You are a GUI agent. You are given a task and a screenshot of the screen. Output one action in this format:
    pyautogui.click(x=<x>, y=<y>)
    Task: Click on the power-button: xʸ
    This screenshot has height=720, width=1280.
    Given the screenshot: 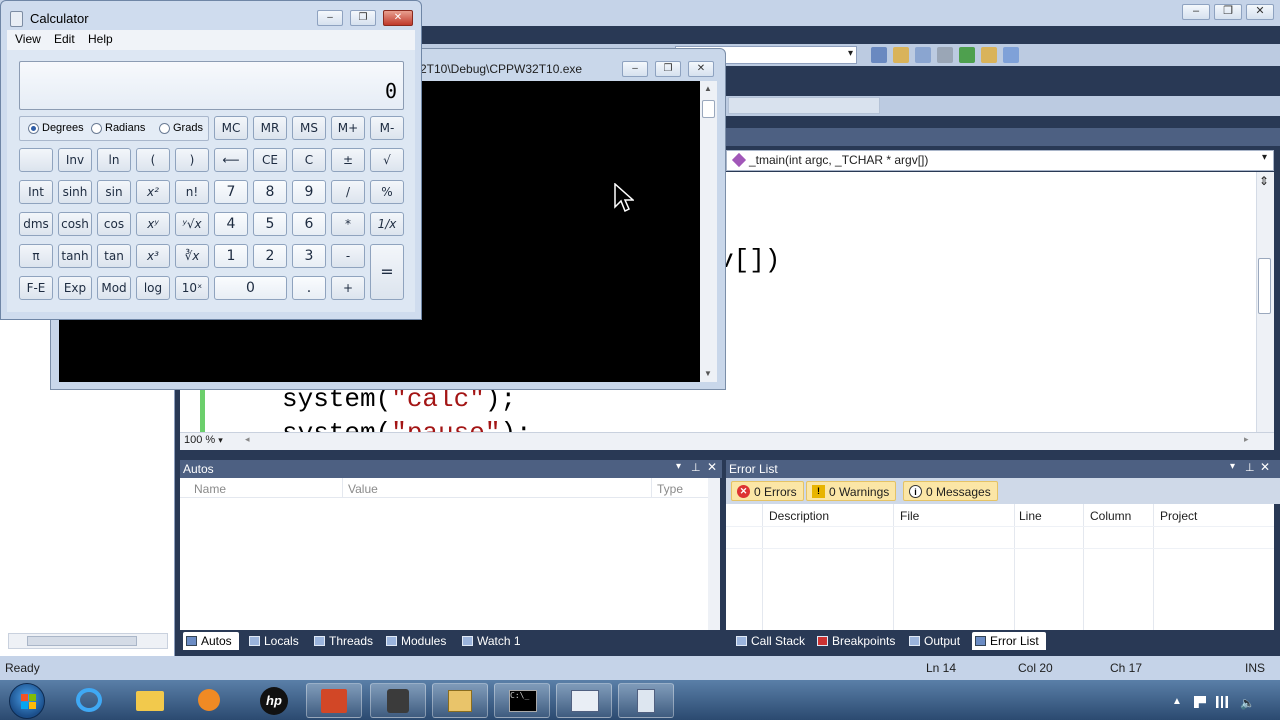 What is the action you would take?
    pyautogui.click(x=153, y=224)
    